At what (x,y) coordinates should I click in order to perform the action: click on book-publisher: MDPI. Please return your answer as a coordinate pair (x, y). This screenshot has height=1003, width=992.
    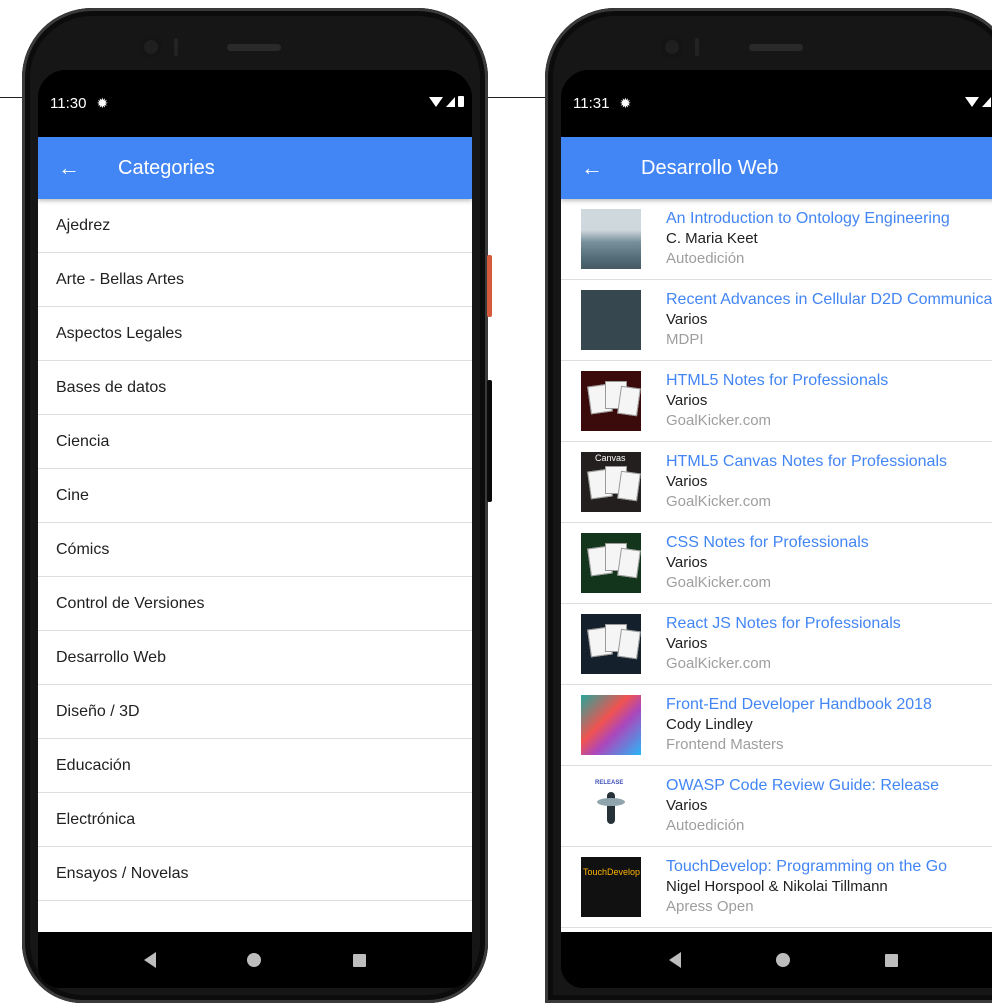
    Looking at the image, I should click on (685, 339).